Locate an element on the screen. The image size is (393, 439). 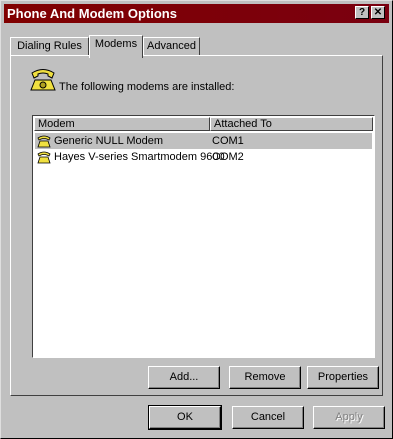
button-label: Properties is located at coordinates (343, 377).